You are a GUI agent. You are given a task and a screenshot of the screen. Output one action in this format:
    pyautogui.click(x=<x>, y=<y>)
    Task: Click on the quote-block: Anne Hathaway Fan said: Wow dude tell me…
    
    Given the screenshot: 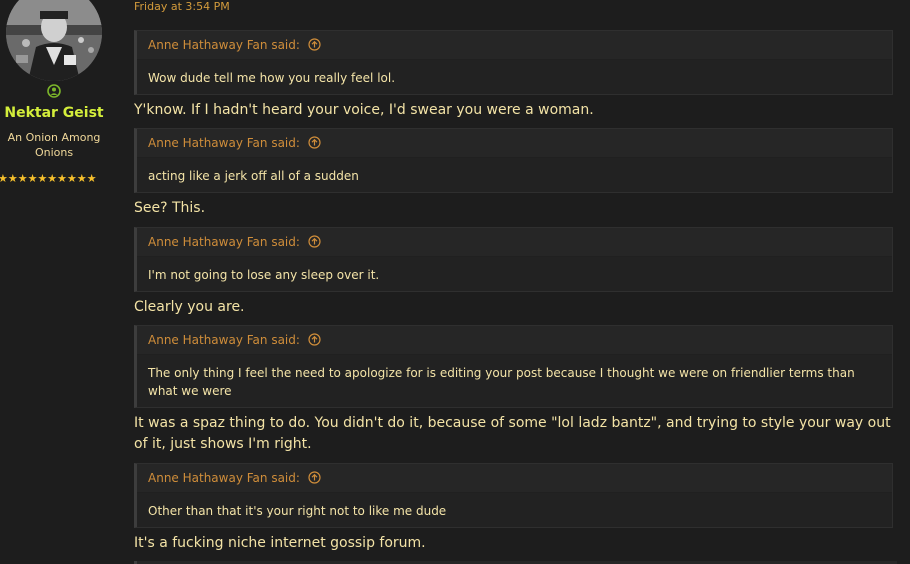 What is the action you would take?
    pyautogui.click(x=513, y=62)
    